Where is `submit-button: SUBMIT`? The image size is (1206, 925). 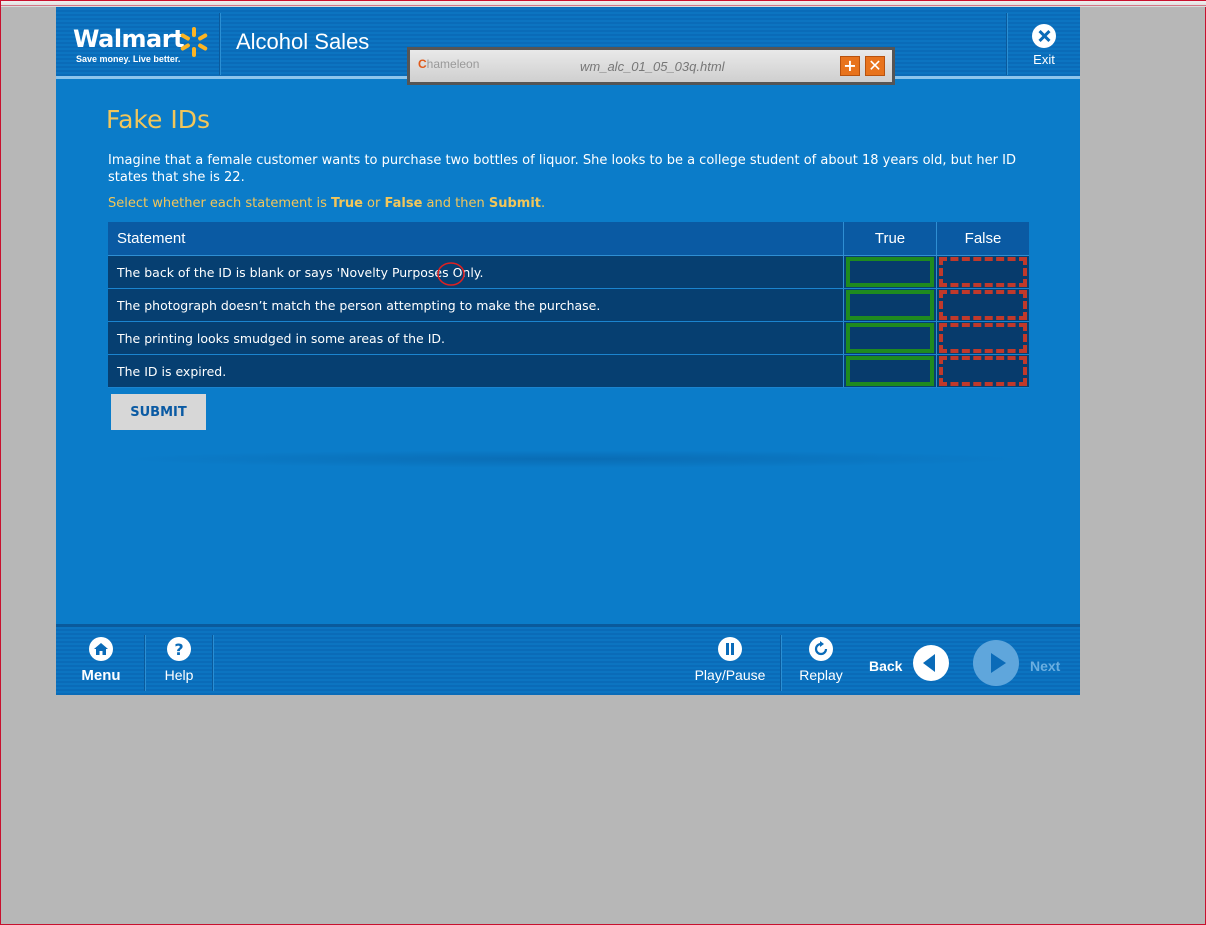
submit-button: SUBMIT is located at coordinates (158, 412).